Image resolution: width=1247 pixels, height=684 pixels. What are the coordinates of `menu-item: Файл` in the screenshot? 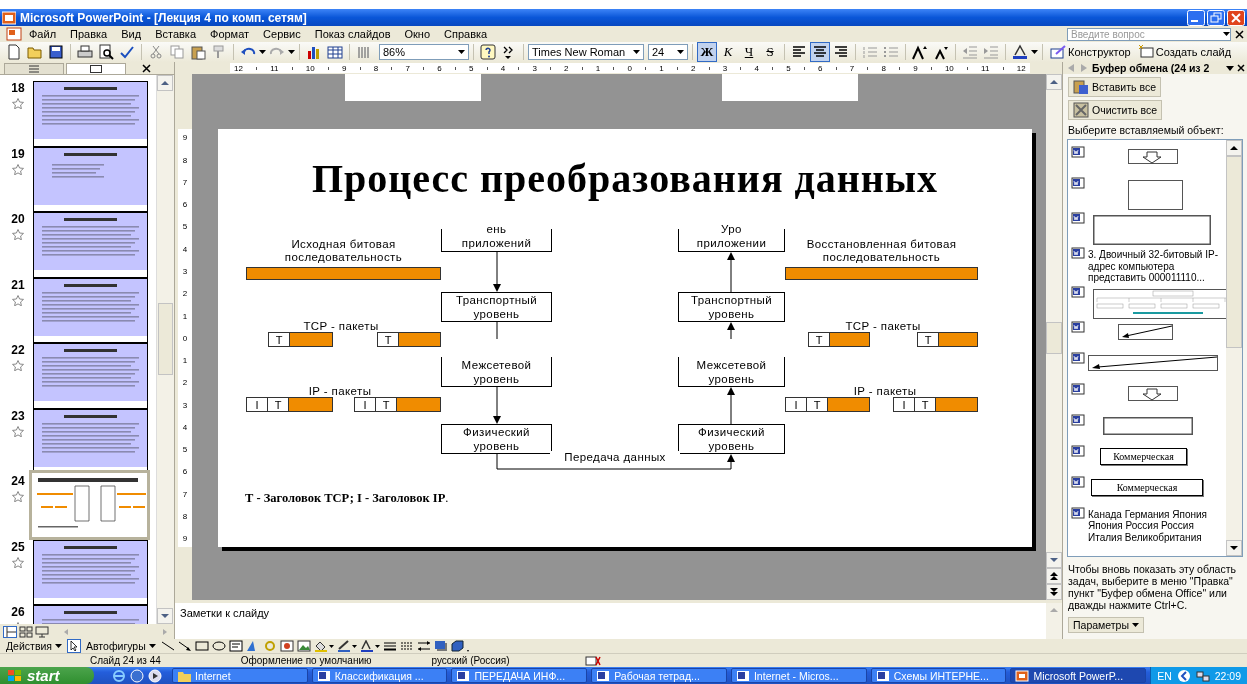 It's located at (43, 34).